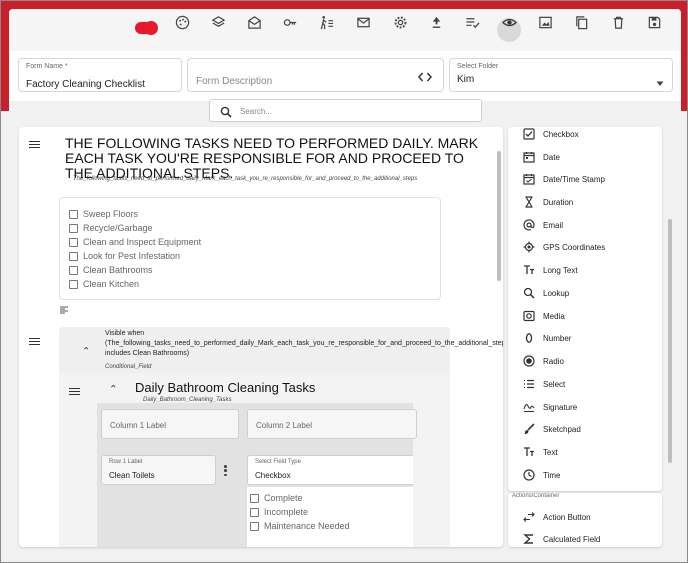 The height and width of the screenshot is (563, 688). Describe the element at coordinates (330, 470) in the screenshot. I see `field-type-select: Select Field Type Checkbox` at that location.